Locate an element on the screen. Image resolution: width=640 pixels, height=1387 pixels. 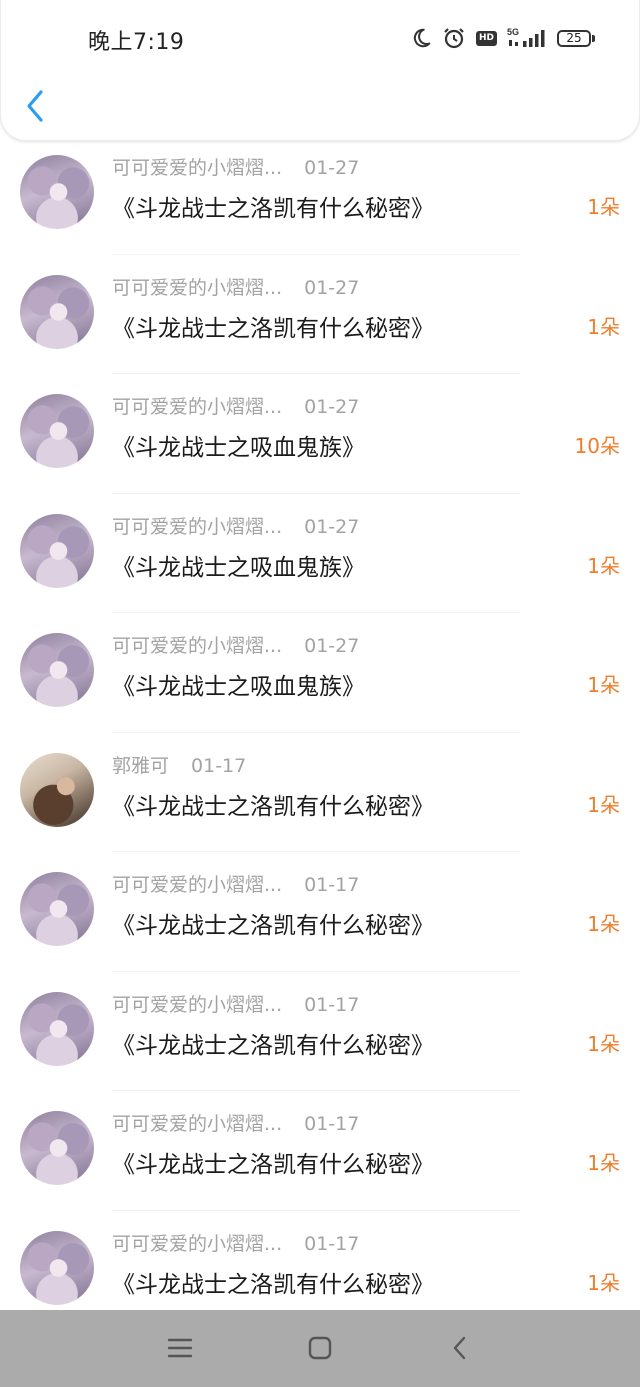
system-back-button is located at coordinates (460, 1348).